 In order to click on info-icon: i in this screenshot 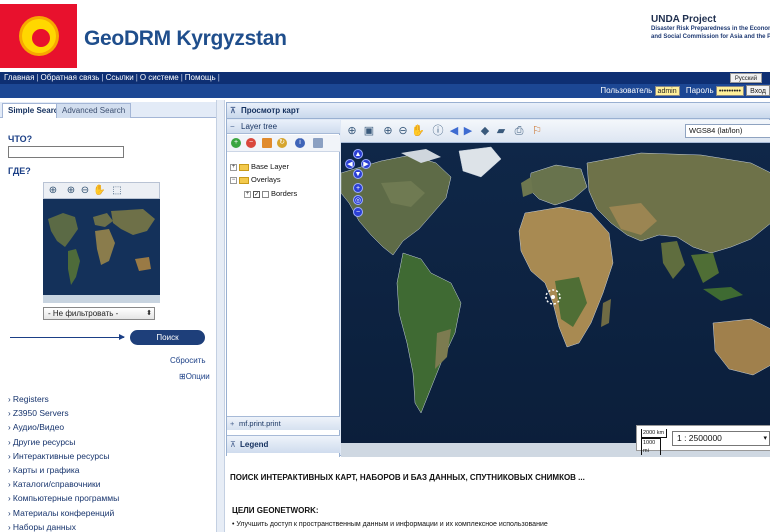, I will do `click(300, 143)`.